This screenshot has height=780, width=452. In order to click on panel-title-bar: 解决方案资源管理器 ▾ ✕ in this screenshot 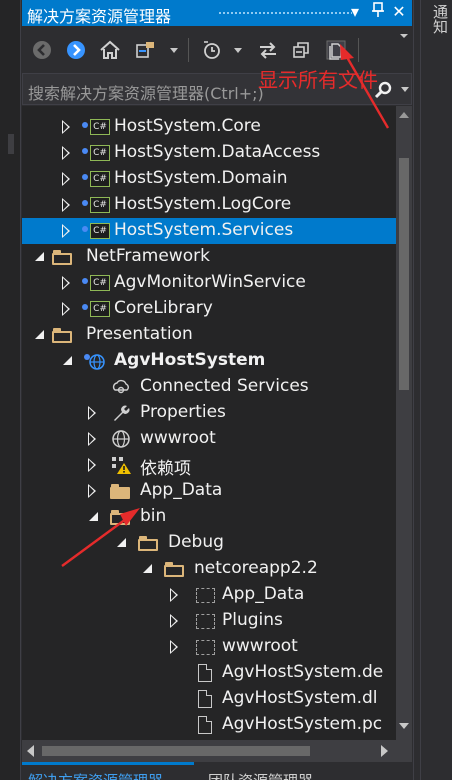, I will do `click(217, 13)`.